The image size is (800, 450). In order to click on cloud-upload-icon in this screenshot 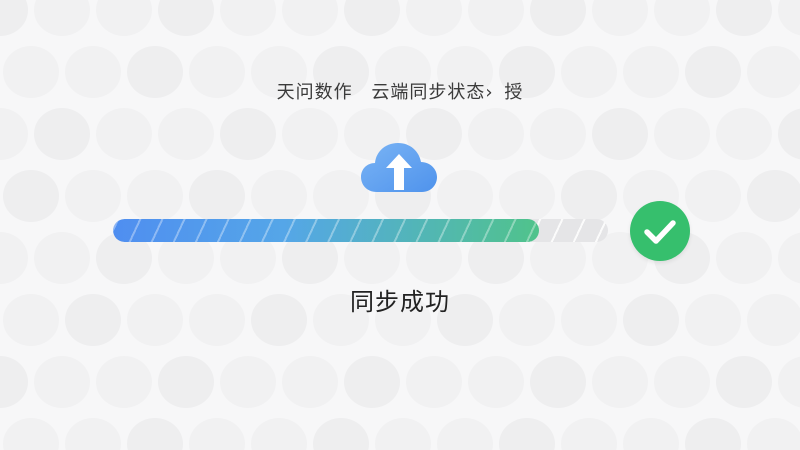, I will do `click(399, 168)`.